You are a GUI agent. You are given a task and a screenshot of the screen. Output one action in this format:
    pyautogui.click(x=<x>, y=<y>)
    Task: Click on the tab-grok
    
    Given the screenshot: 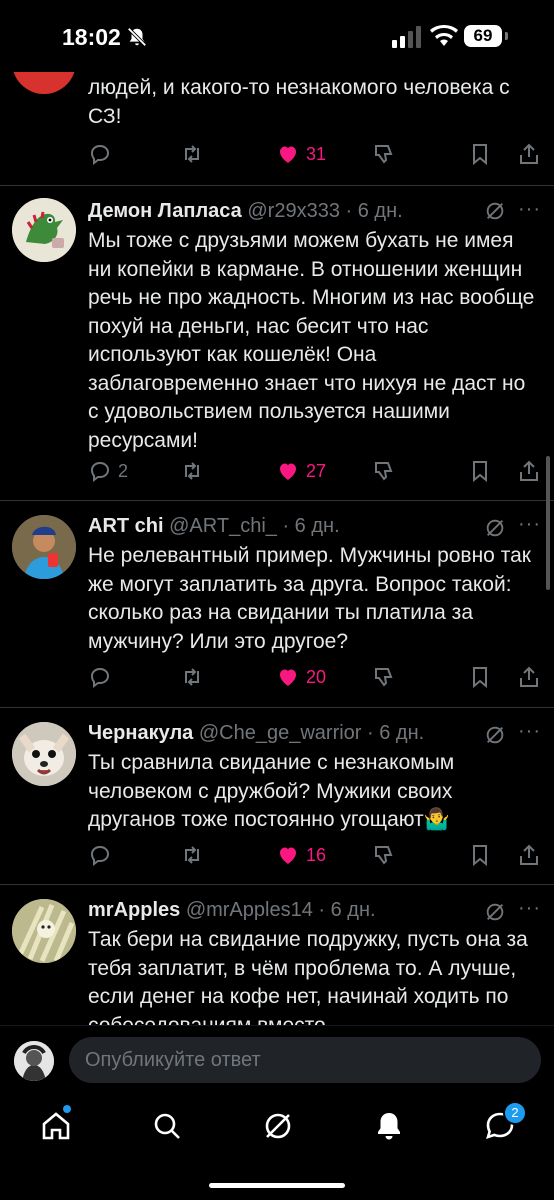 What is the action you would take?
    pyautogui.click(x=278, y=1126)
    